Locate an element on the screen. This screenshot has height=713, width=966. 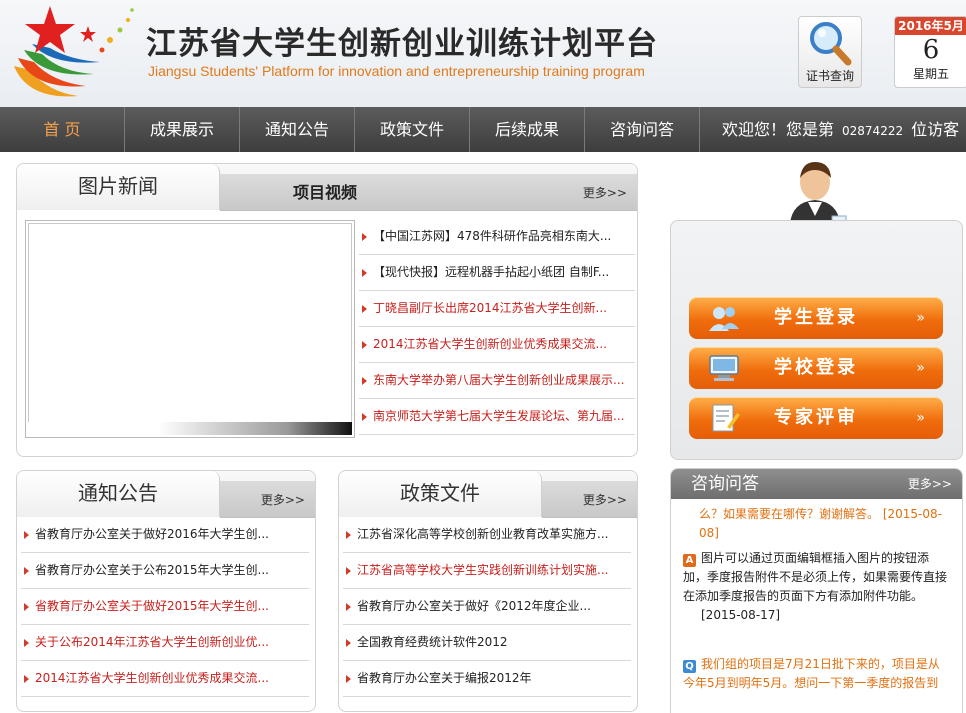
qa-title: 咨询问答 is located at coordinates (725, 484).